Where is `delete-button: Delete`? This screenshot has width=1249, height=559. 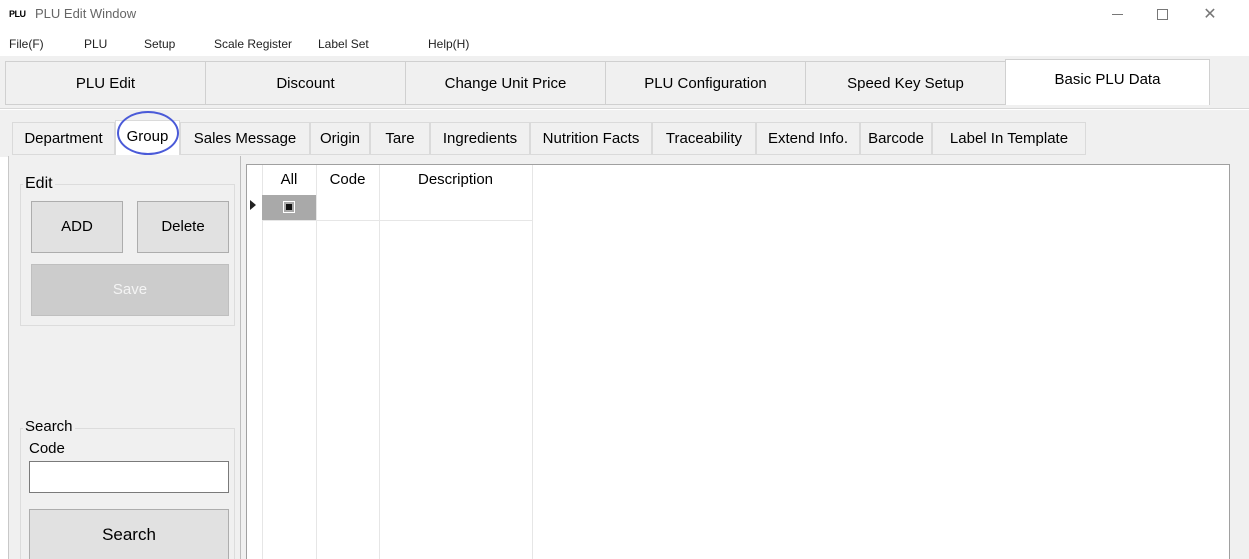 delete-button: Delete is located at coordinates (183, 227).